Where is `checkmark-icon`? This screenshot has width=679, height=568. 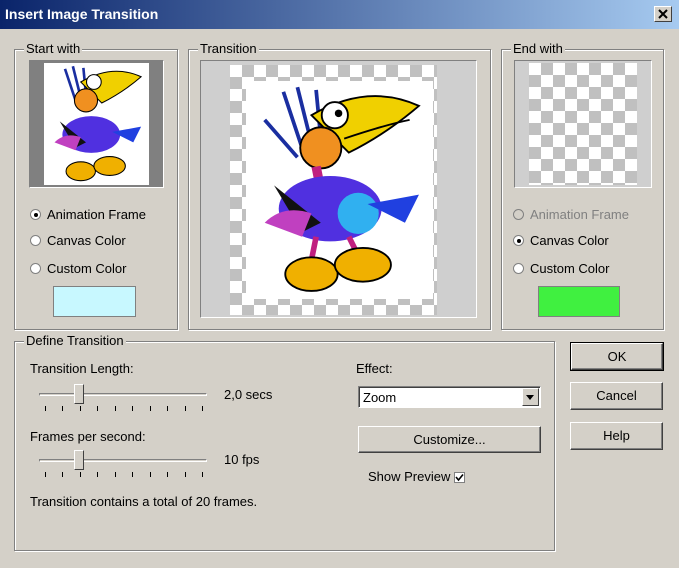 checkmark-icon is located at coordinates (459, 478).